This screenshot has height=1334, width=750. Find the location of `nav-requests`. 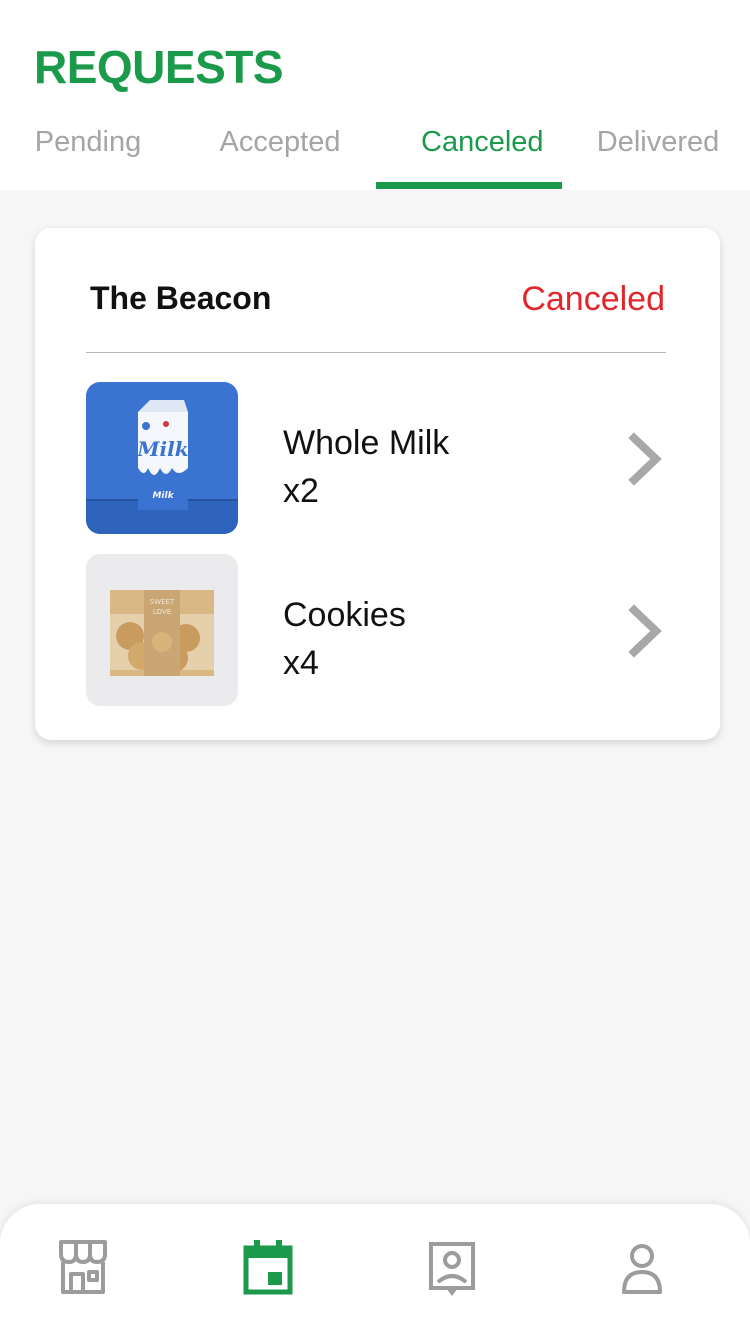

nav-requests is located at coordinates (452, 1268).